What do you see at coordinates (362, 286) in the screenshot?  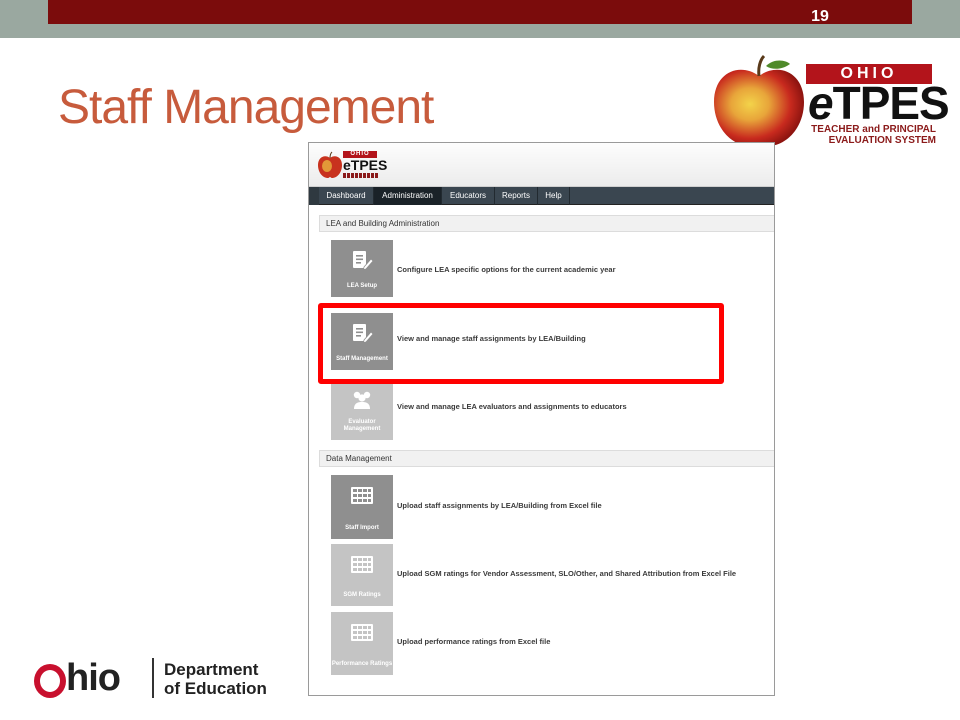 I see `tile-label: LEA Setup` at bounding box center [362, 286].